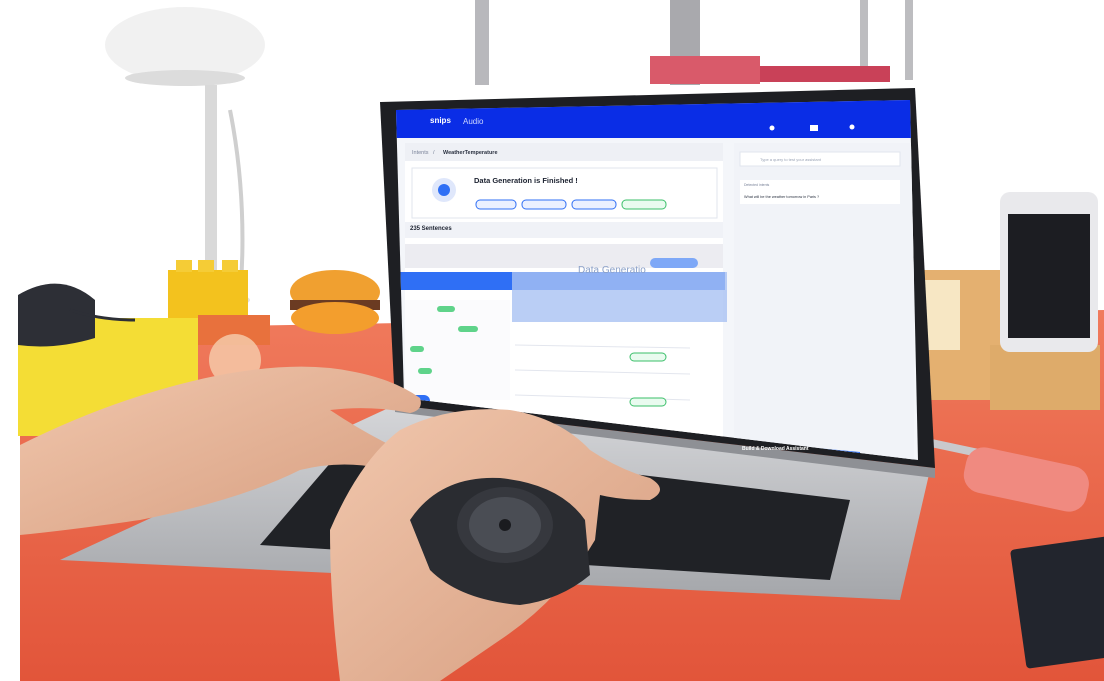  What do you see at coordinates (612, 270) in the screenshot?
I see `overlay-watermark-text: Data Generatio` at bounding box center [612, 270].